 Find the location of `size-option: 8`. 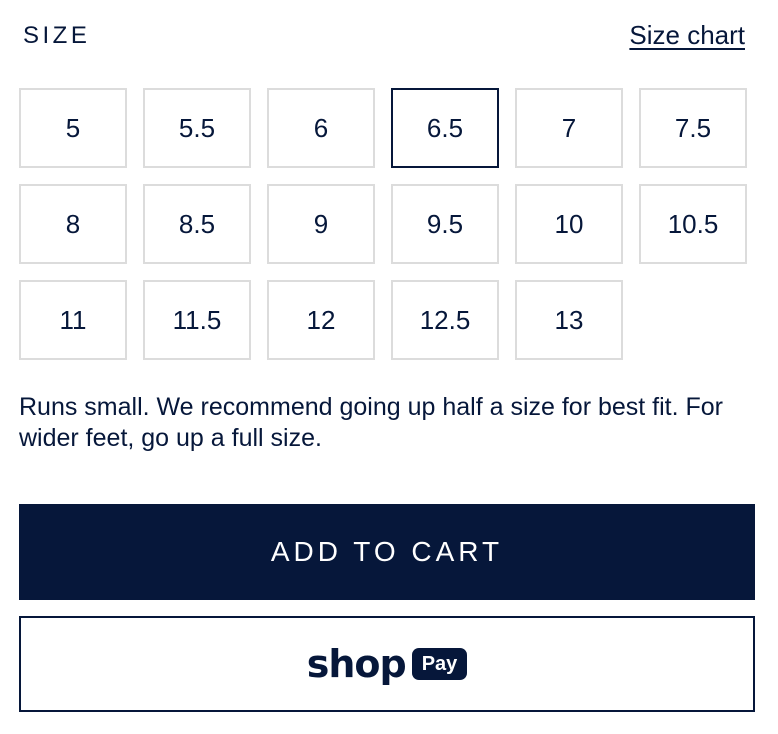

size-option: 8 is located at coordinates (73, 224).